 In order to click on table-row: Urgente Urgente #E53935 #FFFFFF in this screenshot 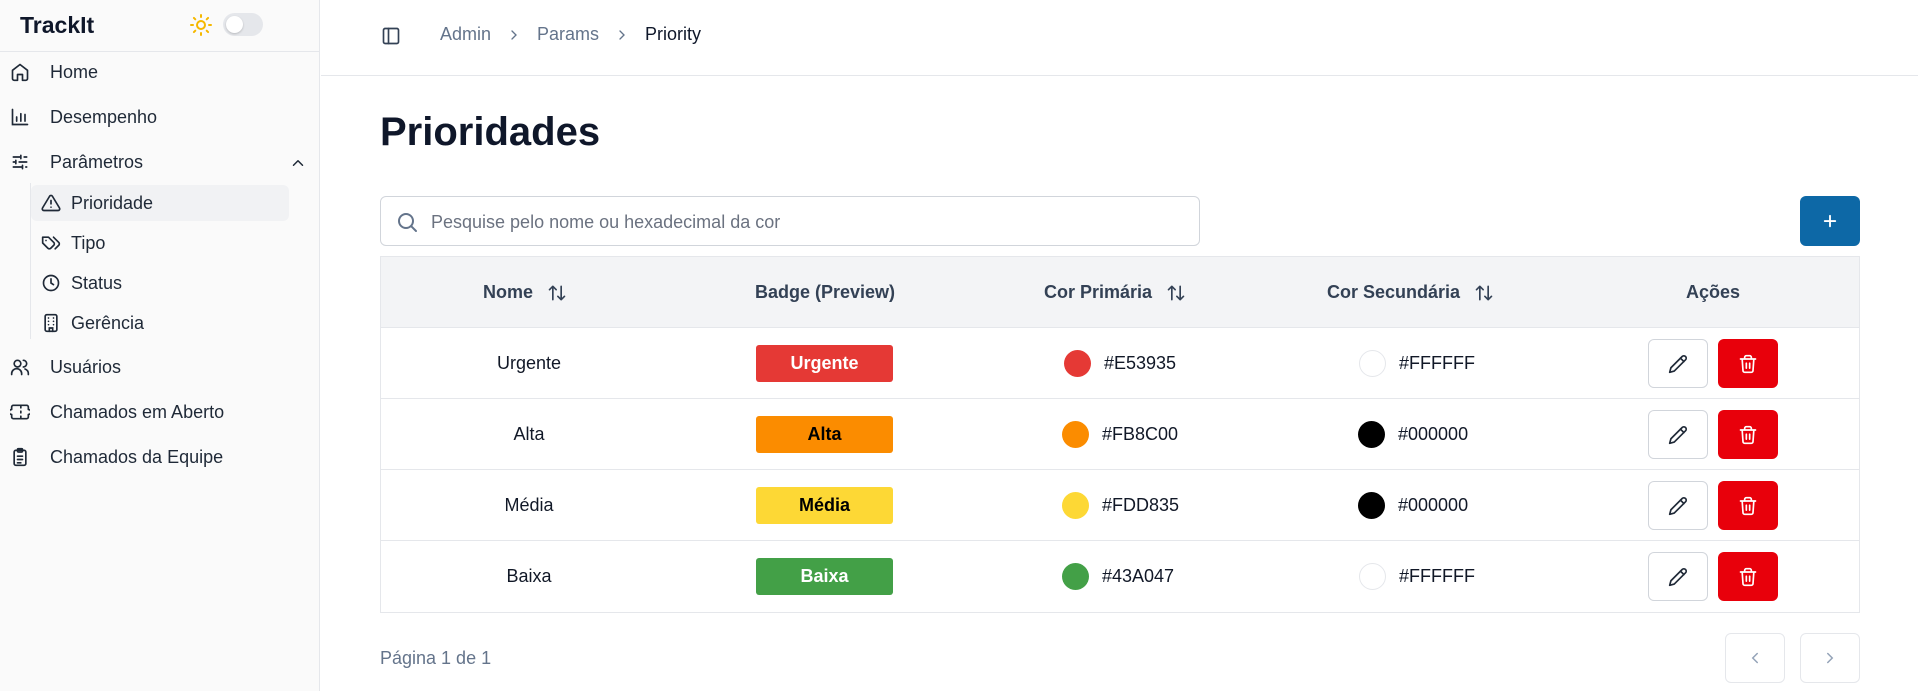, I will do `click(1120, 363)`.